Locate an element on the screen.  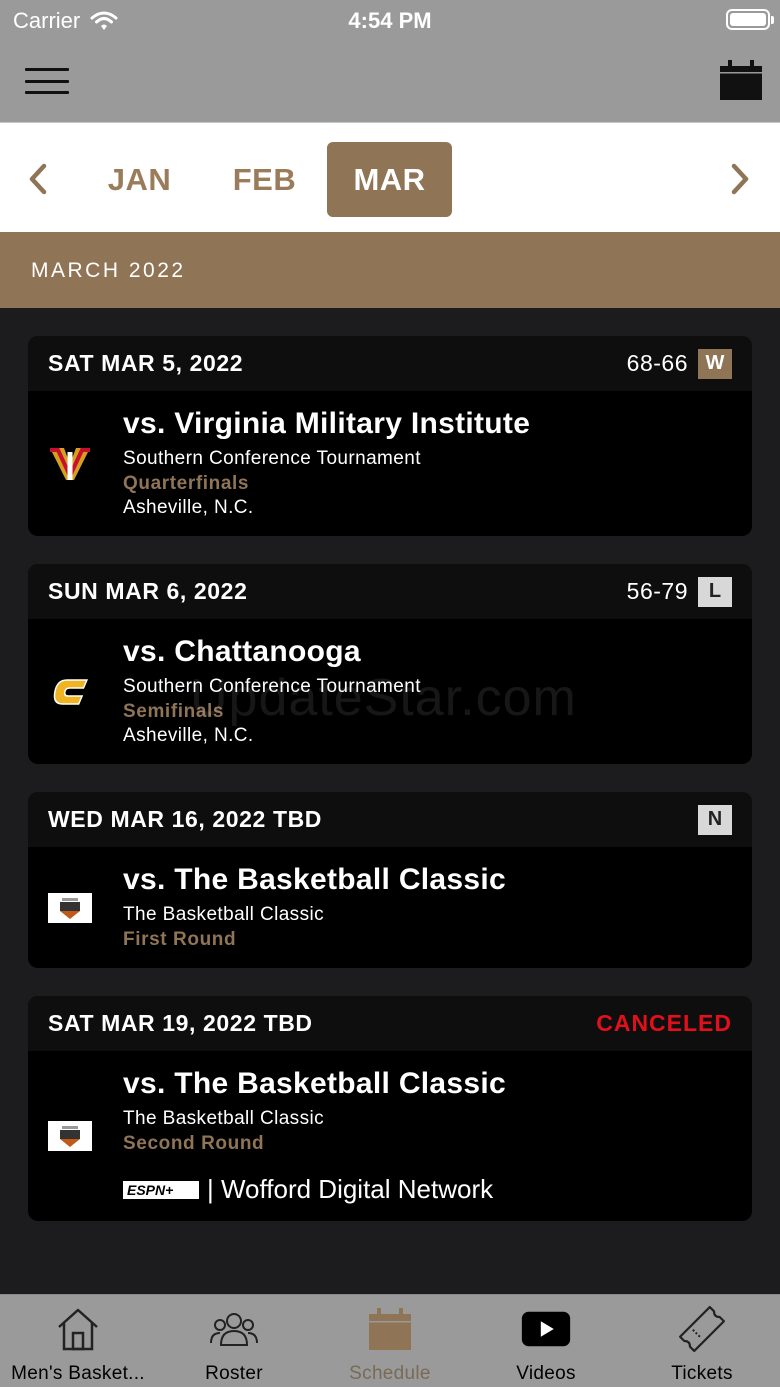
tab-schedule: Schedule is located at coordinates (390, 1341).